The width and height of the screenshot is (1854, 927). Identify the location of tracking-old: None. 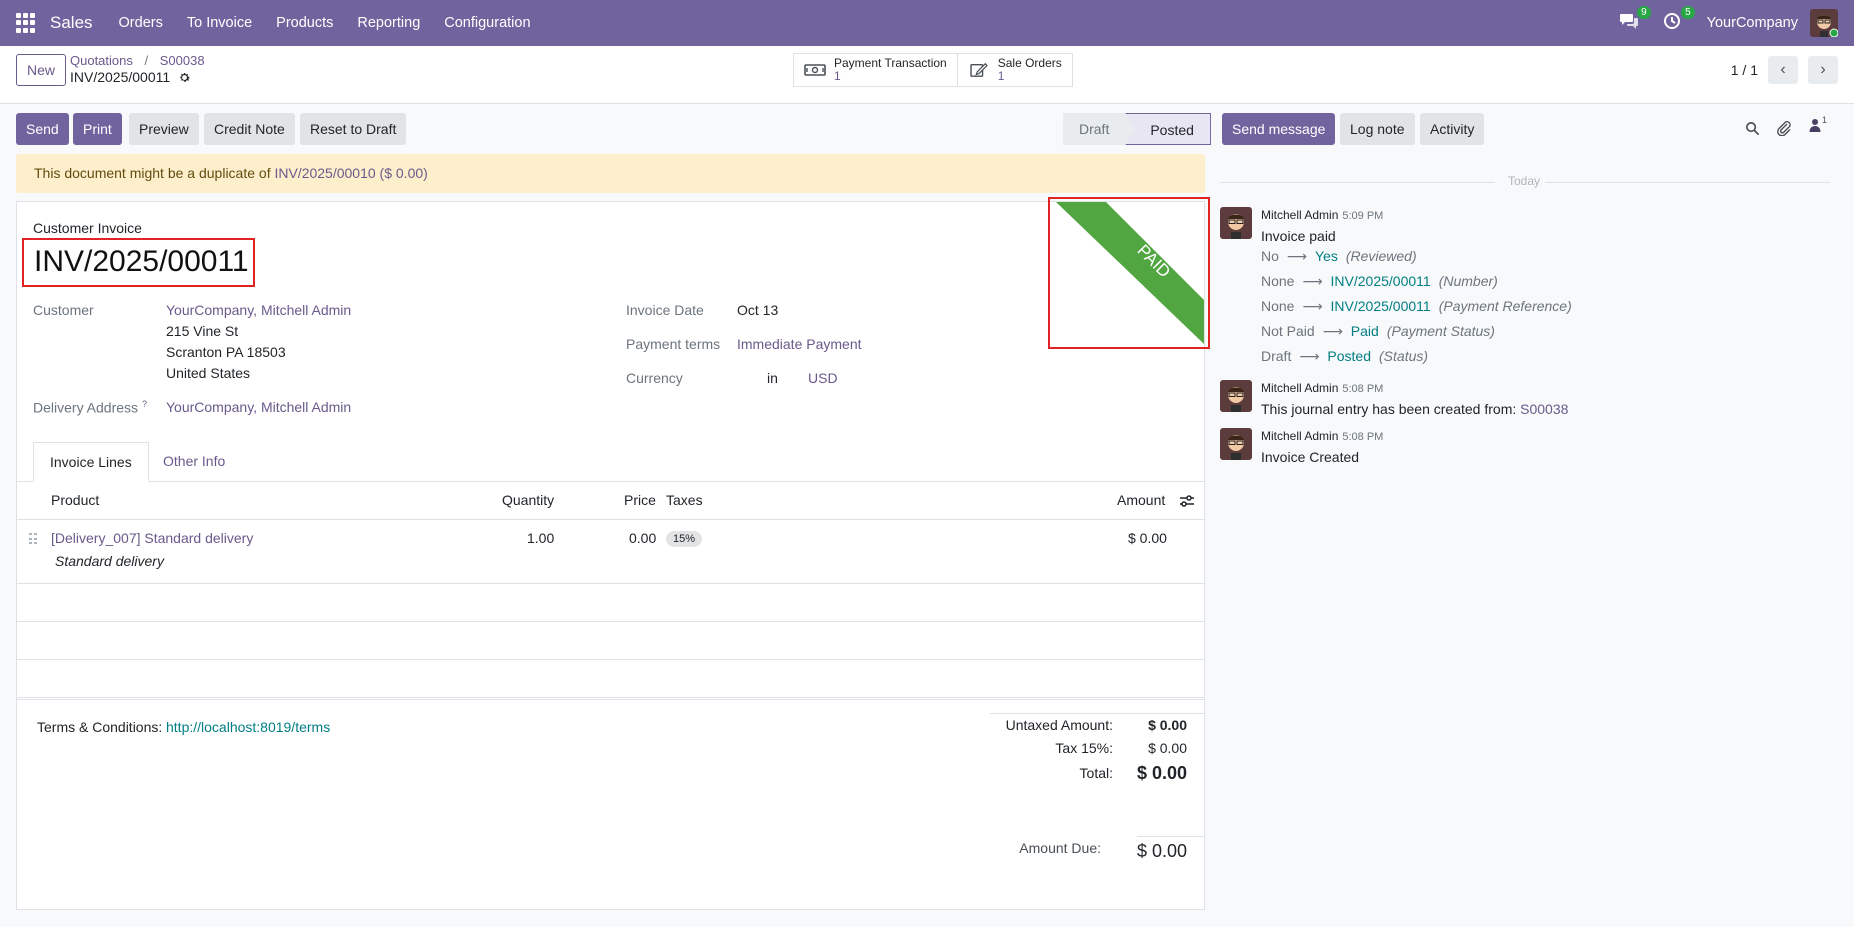
(1278, 306).